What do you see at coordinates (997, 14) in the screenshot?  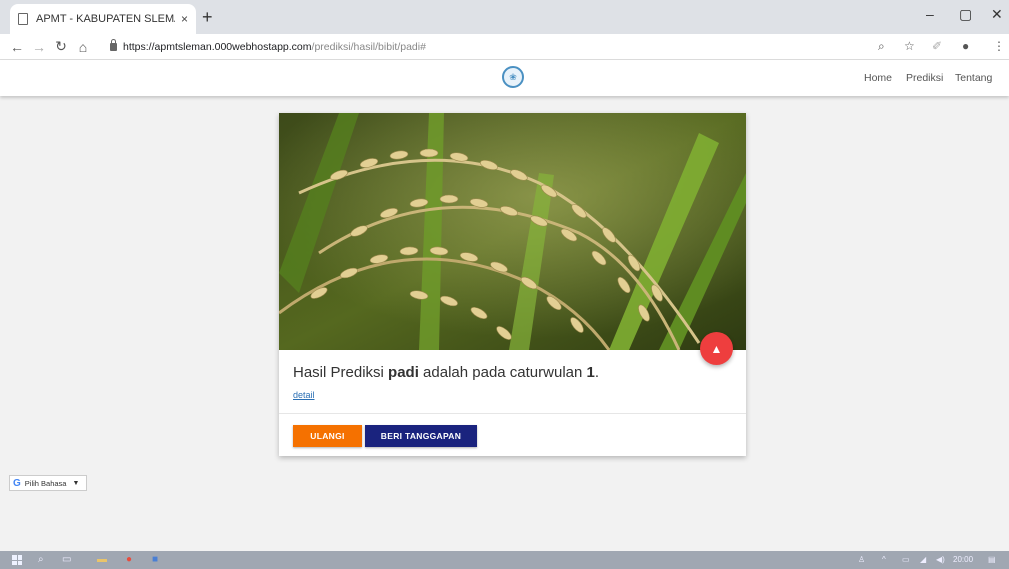 I see `close-window-icon: ✕` at bounding box center [997, 14].